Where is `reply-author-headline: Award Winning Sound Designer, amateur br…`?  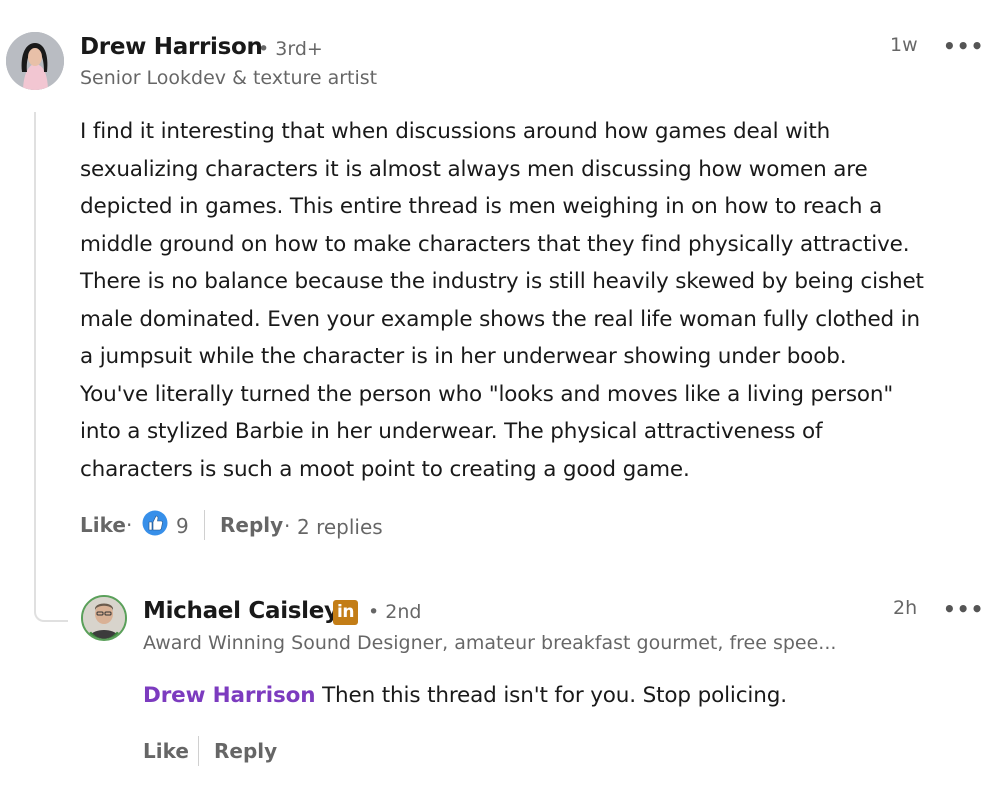
reply-author-headline: Award Winning Sound Designer, amateur br… is located at coordinates (490, 643).